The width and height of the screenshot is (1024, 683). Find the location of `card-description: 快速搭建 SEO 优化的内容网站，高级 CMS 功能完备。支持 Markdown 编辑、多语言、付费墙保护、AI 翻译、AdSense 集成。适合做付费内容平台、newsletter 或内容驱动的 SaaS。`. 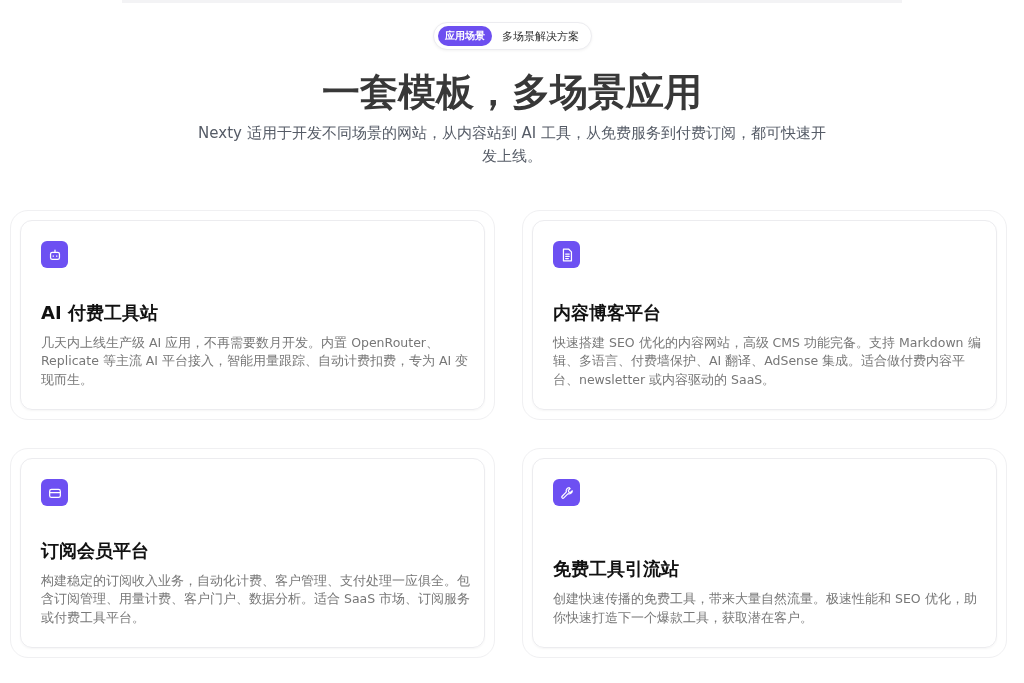

card-description: 快速搭建 SEO 优化的内容网站，高级 CMS 功能完备。支持 Markdown 编辑、多语言、付费墙保护、AI 翻译、AdSense 集成。适合做付费内容平台、newsletter 或内容驱动的 SaaS。 is located at coordinates (767, 361).